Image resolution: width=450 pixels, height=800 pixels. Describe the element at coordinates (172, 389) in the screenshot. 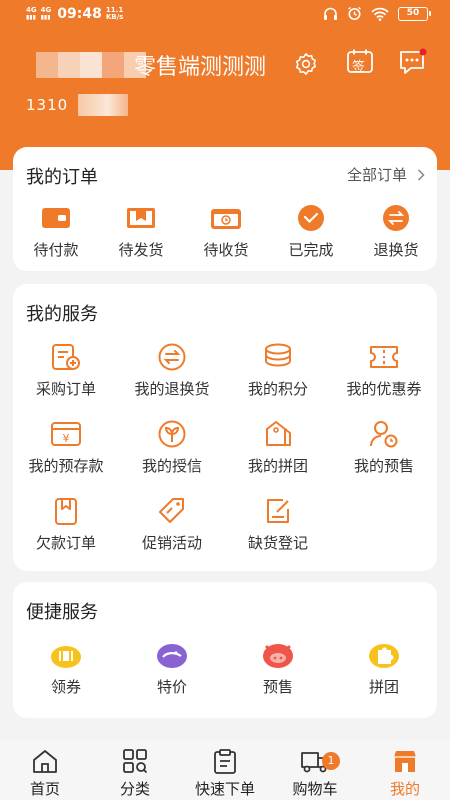

I see `service-item-label: 我的退换货` at that location.